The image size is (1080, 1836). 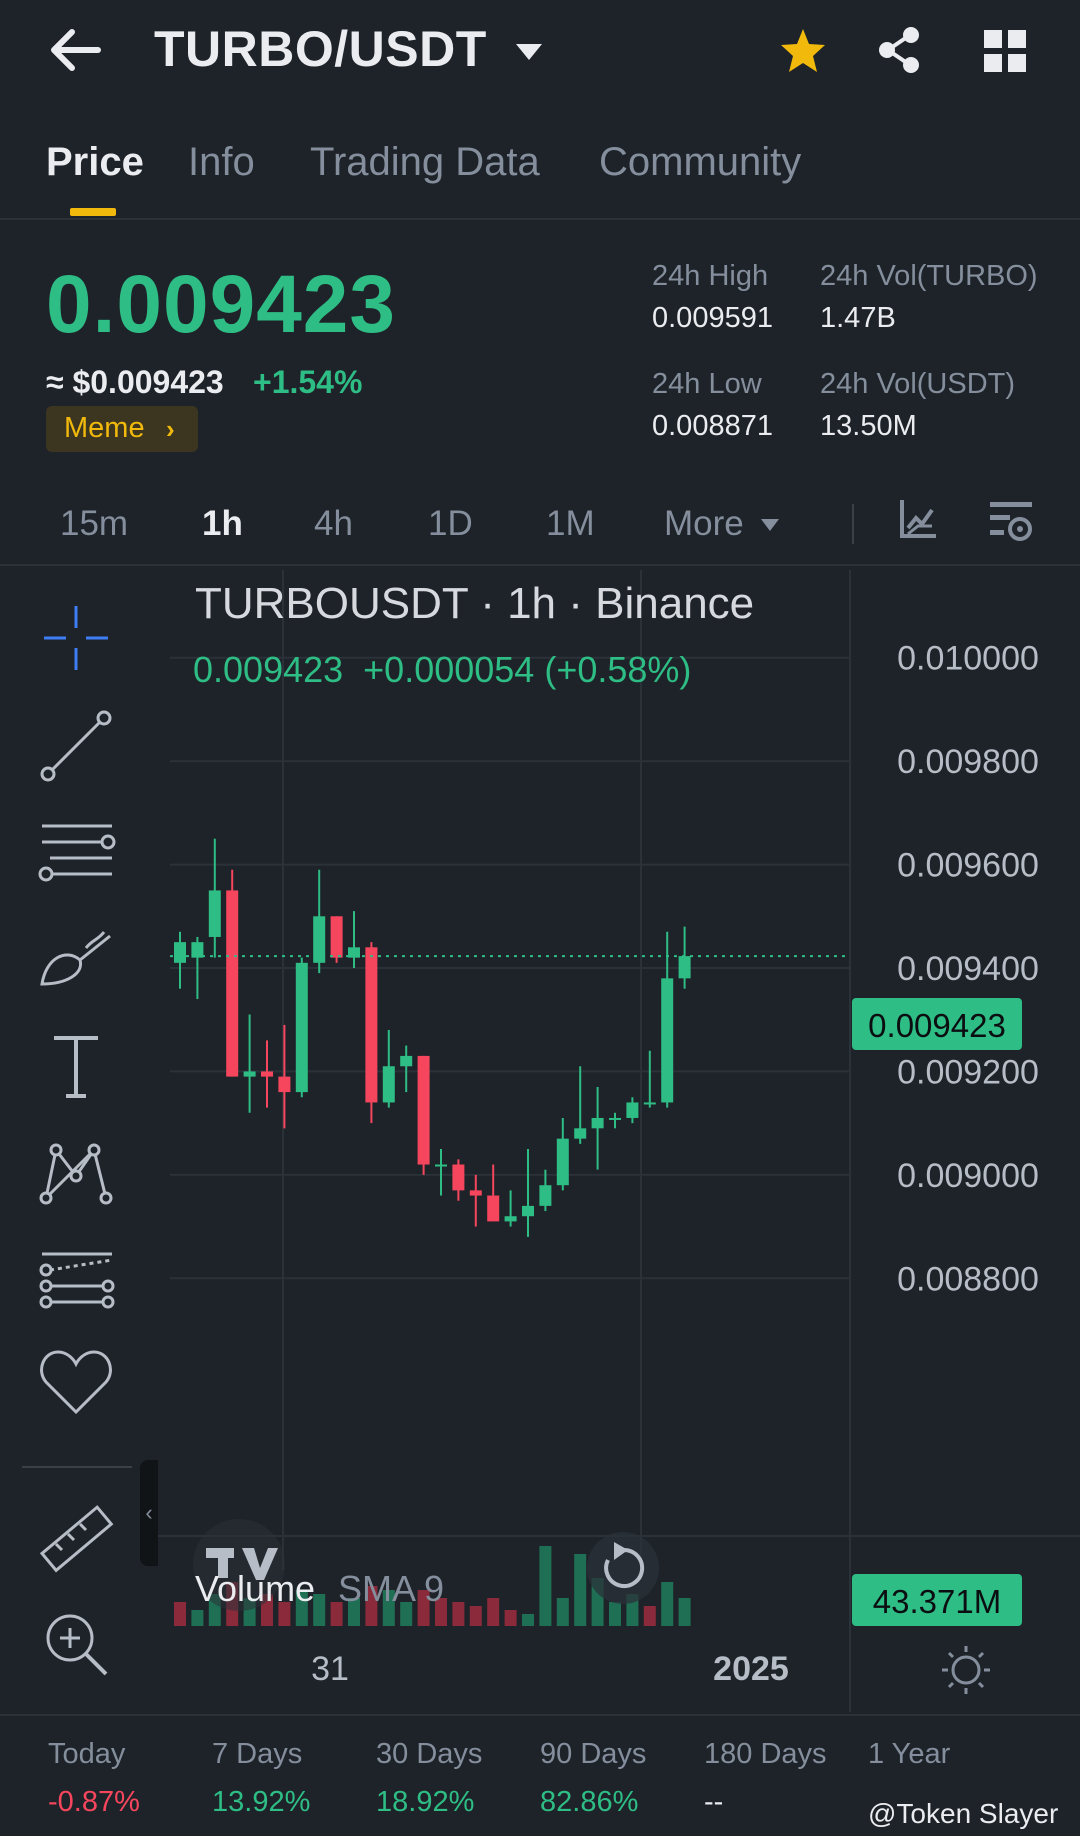 What do you see at coordinates (540, 530) in the screenshot?
I see `interval-selector: 15m 1h 4h 1D 1M More` at bounding box center [540, 530].